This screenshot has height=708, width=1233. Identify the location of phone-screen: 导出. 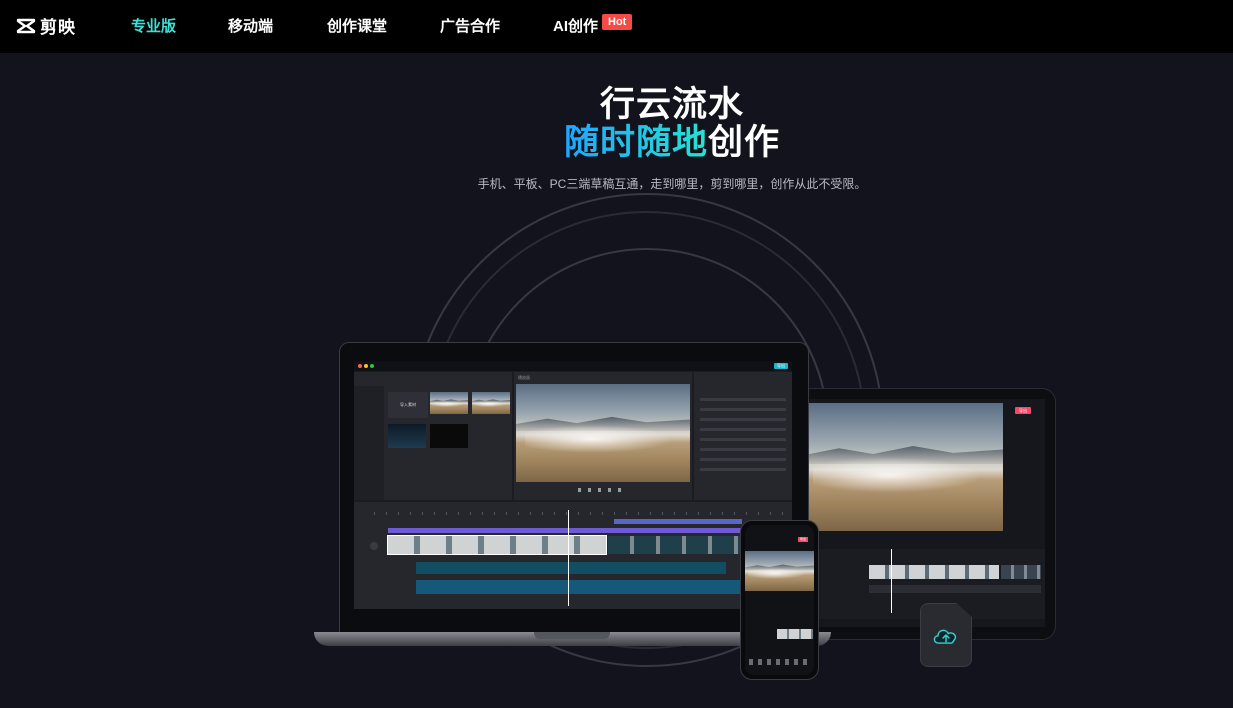
(779, 600).